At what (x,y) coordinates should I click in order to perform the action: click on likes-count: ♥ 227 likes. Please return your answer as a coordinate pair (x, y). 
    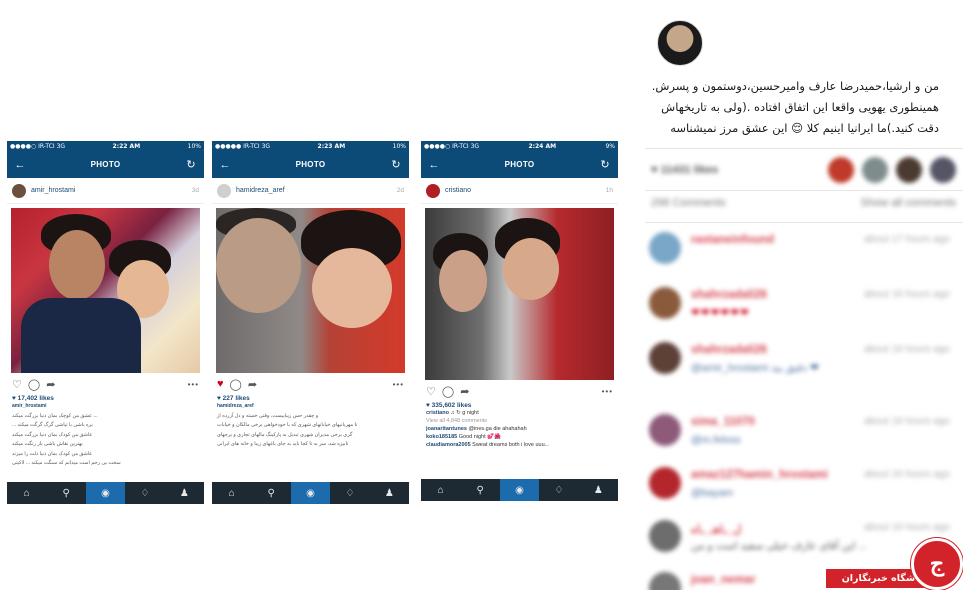
    Looking at the image, I should click on (310, 398).